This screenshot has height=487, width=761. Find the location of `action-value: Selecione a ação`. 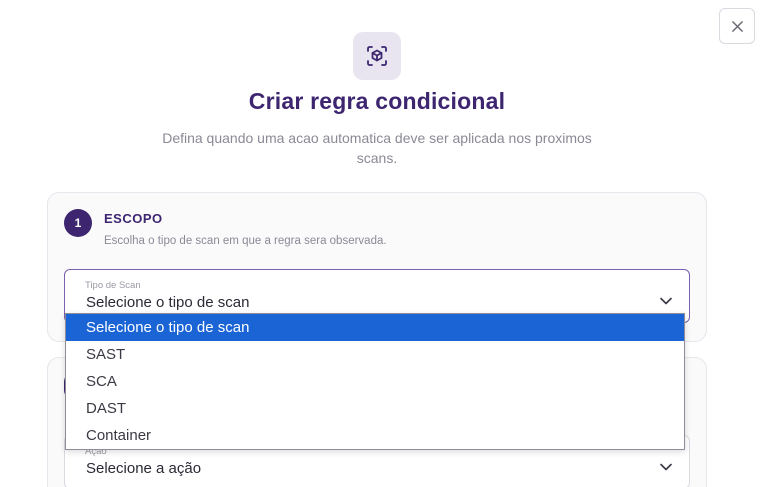

action-value: Selecione a ação is located at coordinates (144, 468).